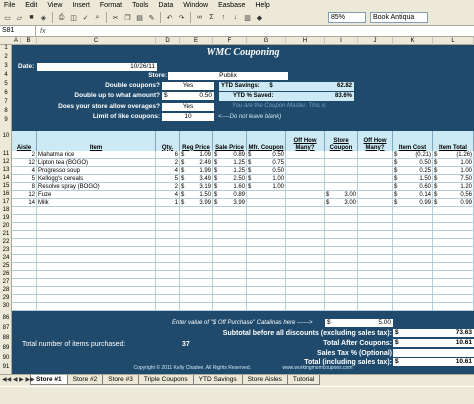 This screenshot has height=404, width=474. Describe the element at coordinates (453, 155) in the screenshot. I see `cell-total: $ (1.26)` at that location.